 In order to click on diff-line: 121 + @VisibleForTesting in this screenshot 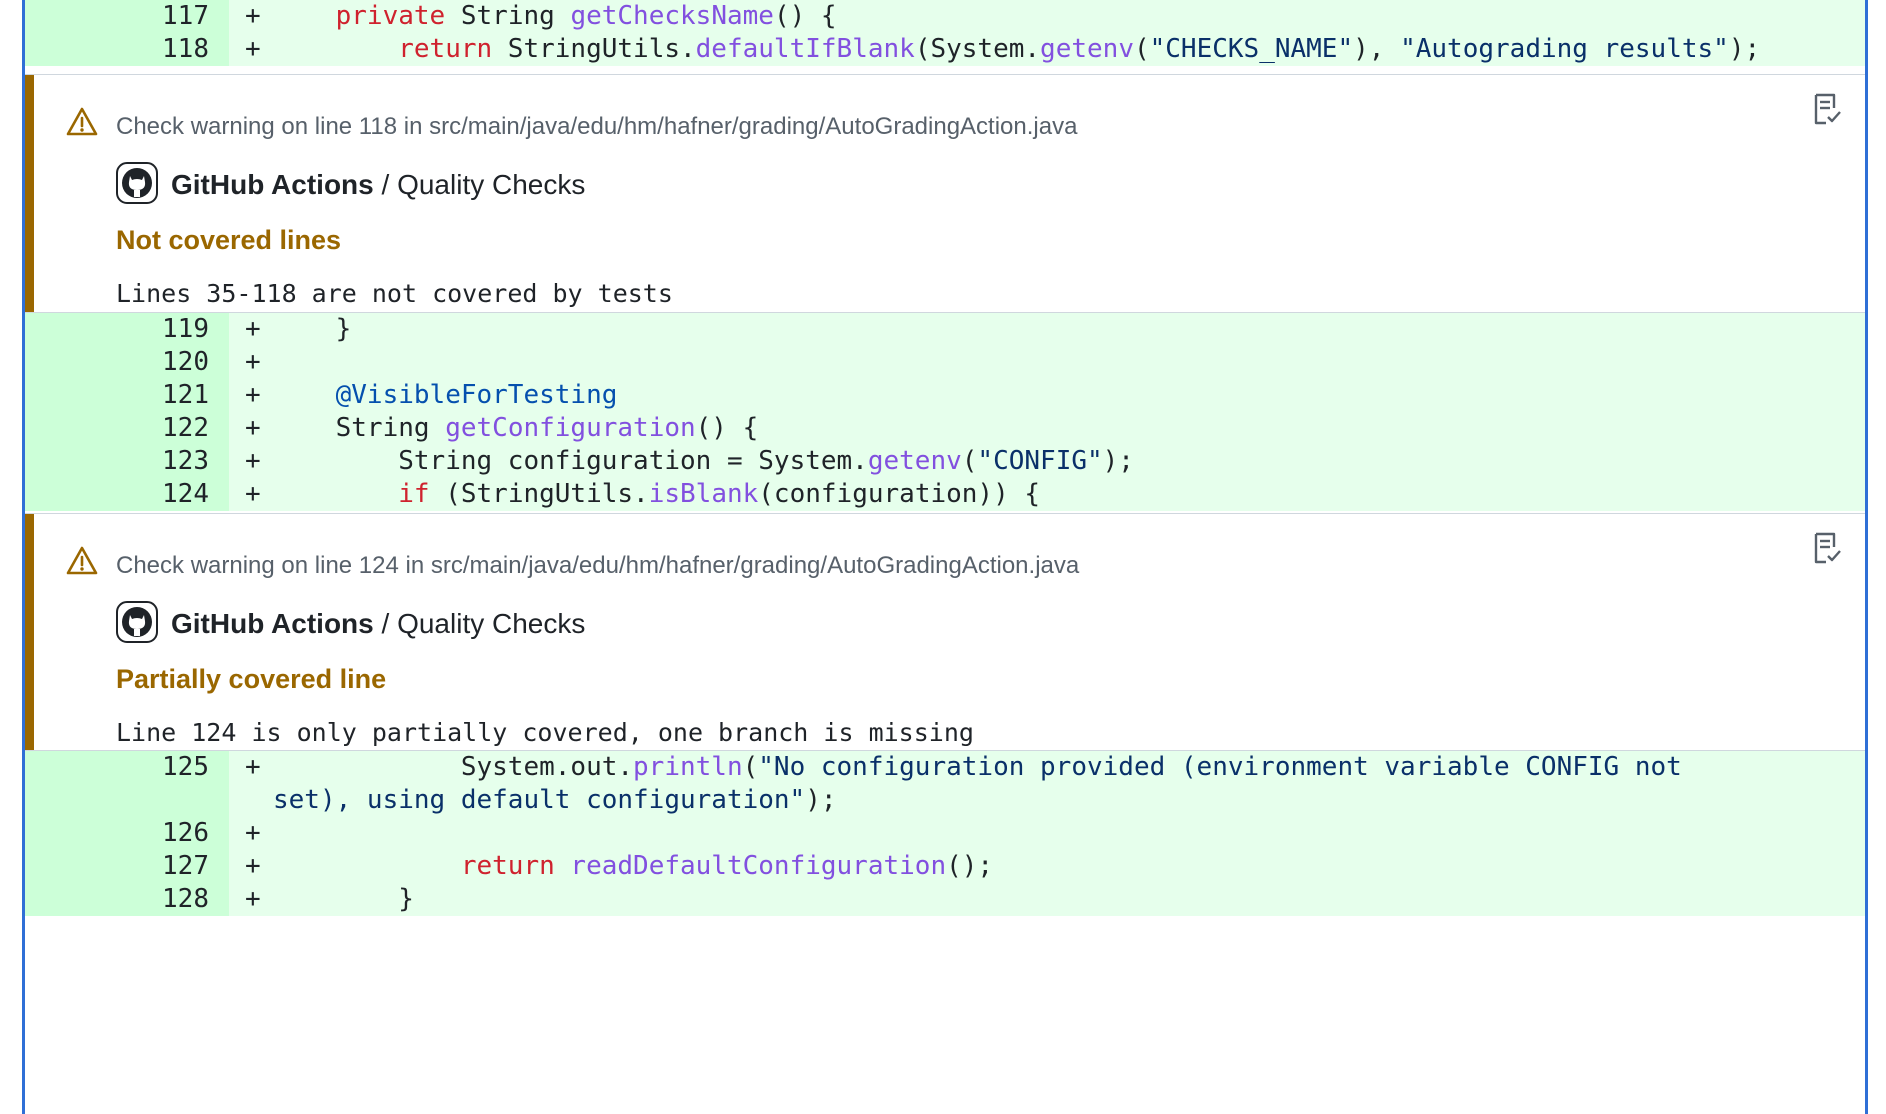, I will do `click(945, 395)`.